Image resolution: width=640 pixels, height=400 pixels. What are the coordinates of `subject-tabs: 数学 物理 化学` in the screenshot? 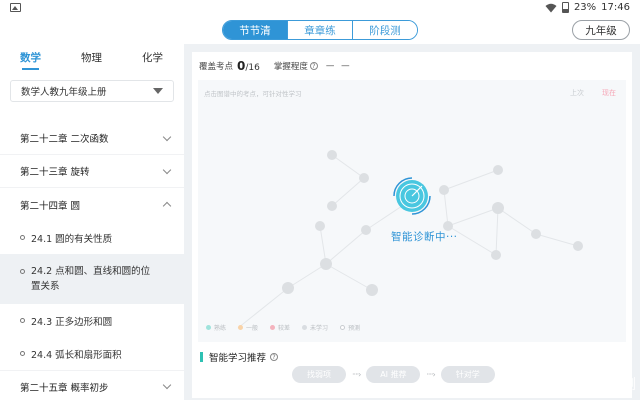 It's located at (92, 58).